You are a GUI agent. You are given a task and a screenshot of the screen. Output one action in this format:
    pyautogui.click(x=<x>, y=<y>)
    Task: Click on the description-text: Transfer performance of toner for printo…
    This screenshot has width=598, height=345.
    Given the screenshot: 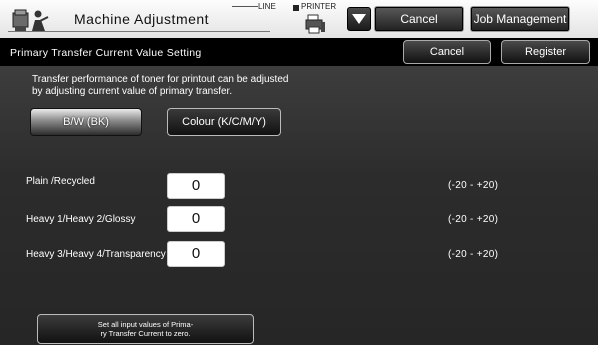 What is the action you would take?
    pyautogui.click(x=182, y=86)
    